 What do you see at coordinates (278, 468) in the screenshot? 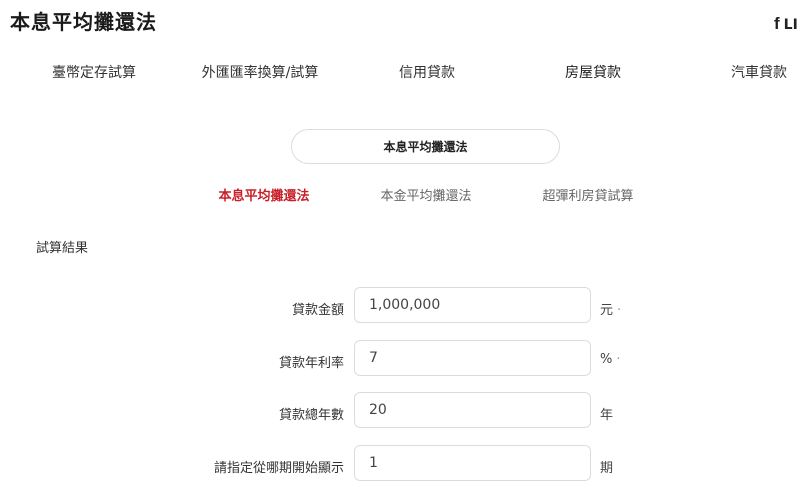
I see `start-period-label: 請指定從哪期開始顯示` at bounding box center [278, 468].